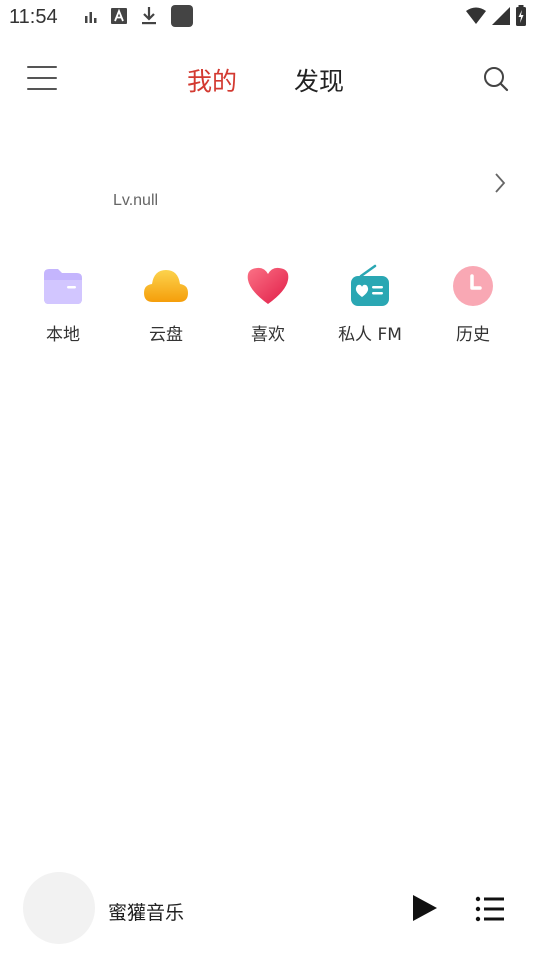 The width and height of the screenshot is (537, 956). I want to click on search-icon, so click(496, 79).